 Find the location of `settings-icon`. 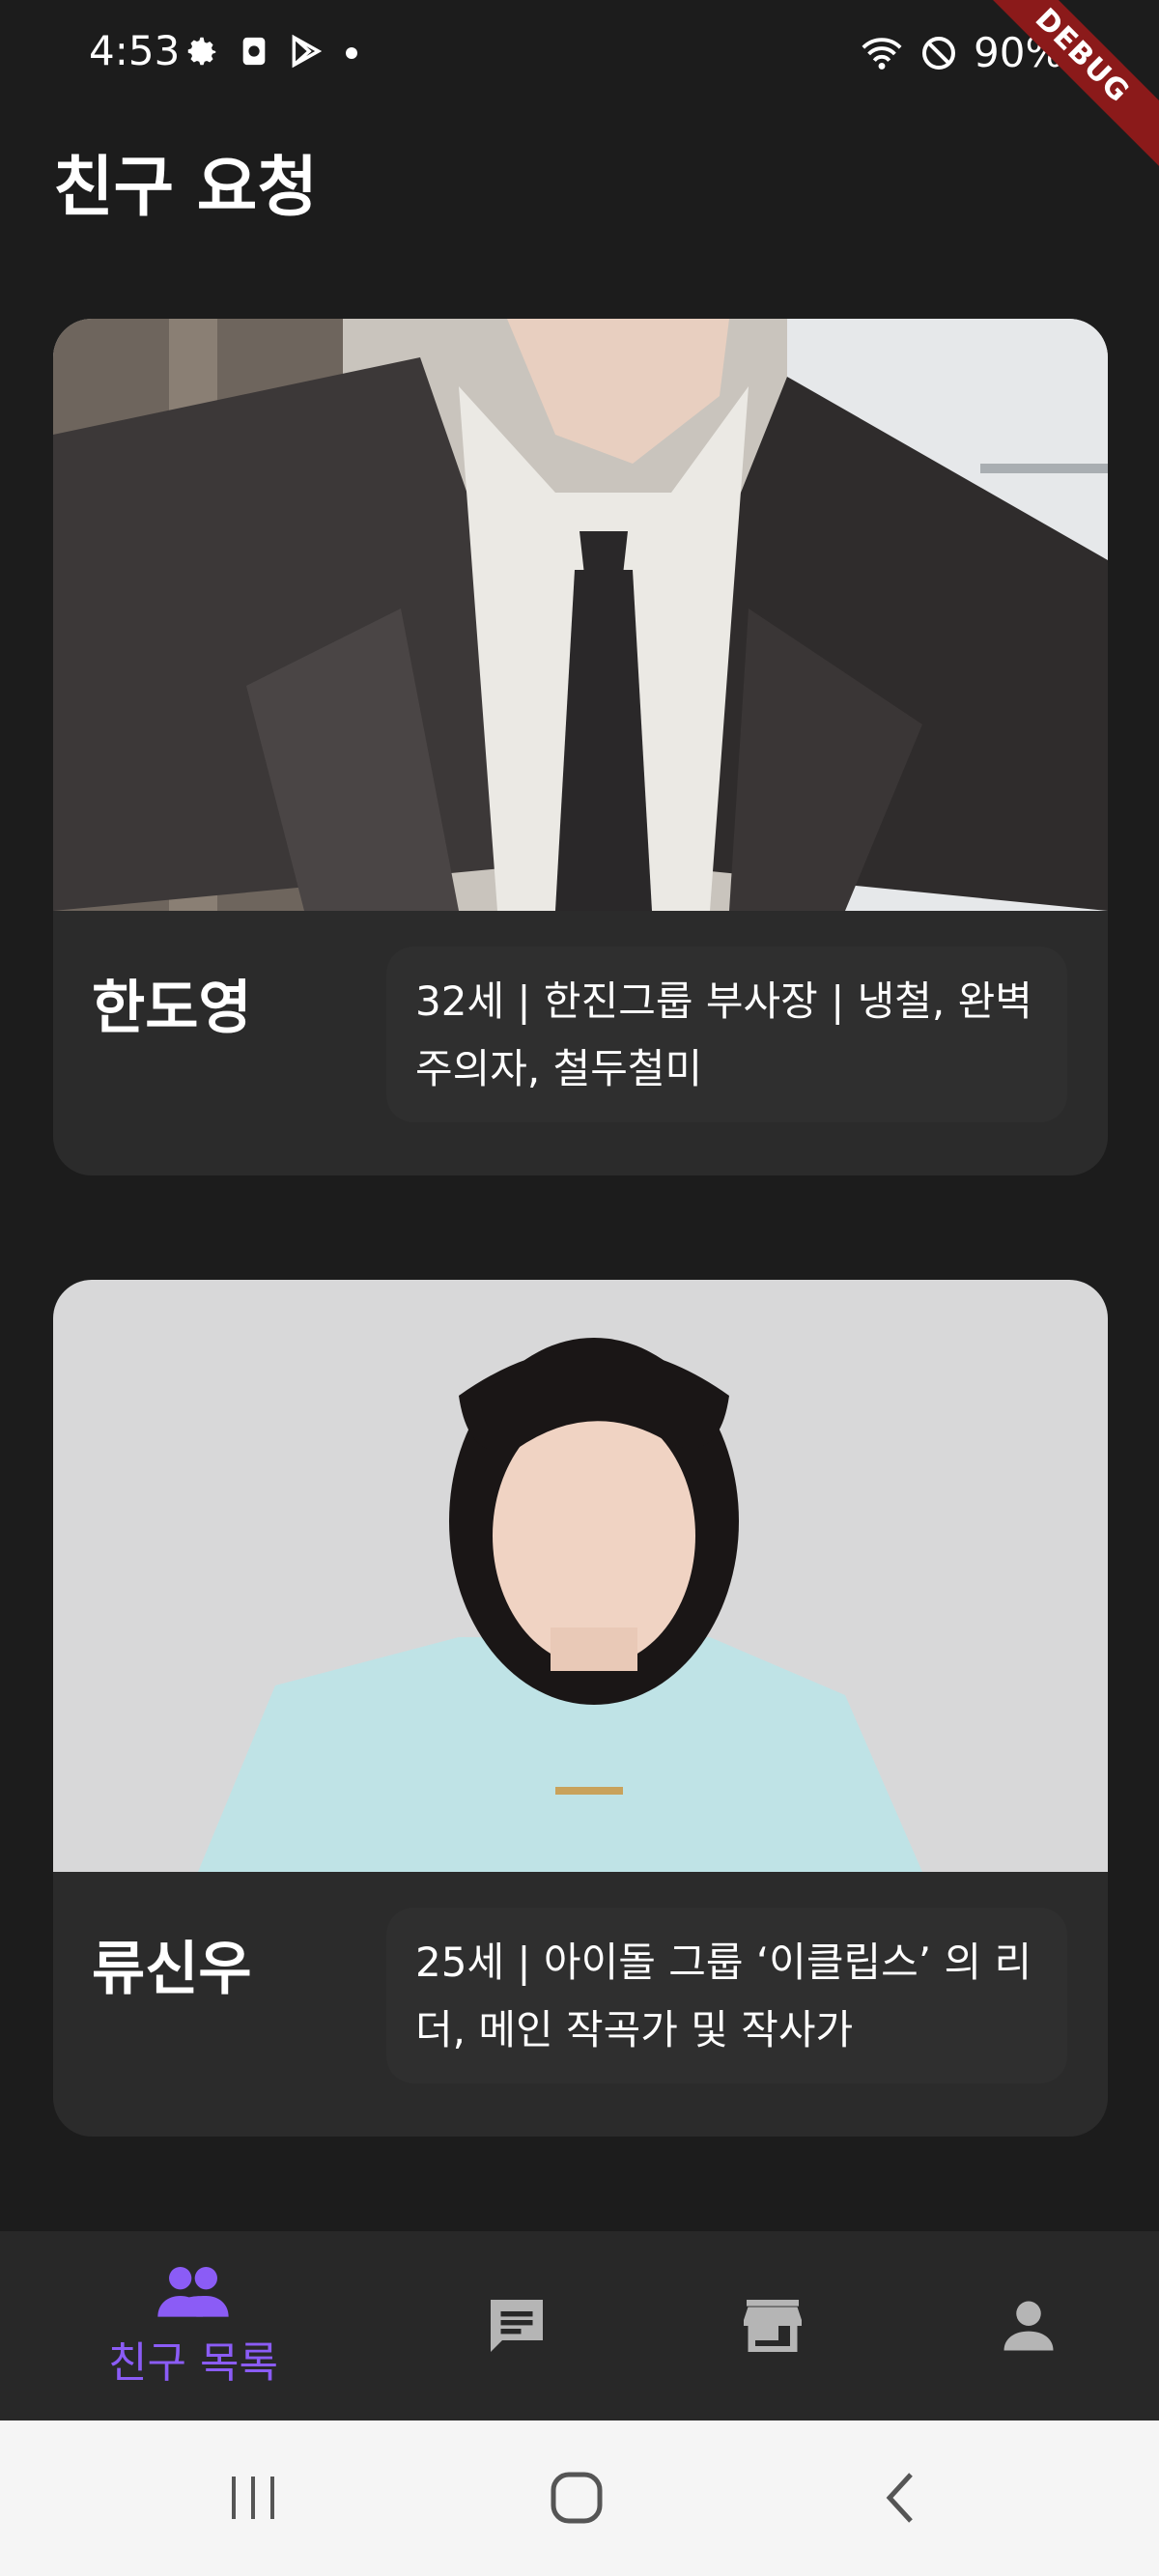

settings-icon is located at coordinates (201, 51).